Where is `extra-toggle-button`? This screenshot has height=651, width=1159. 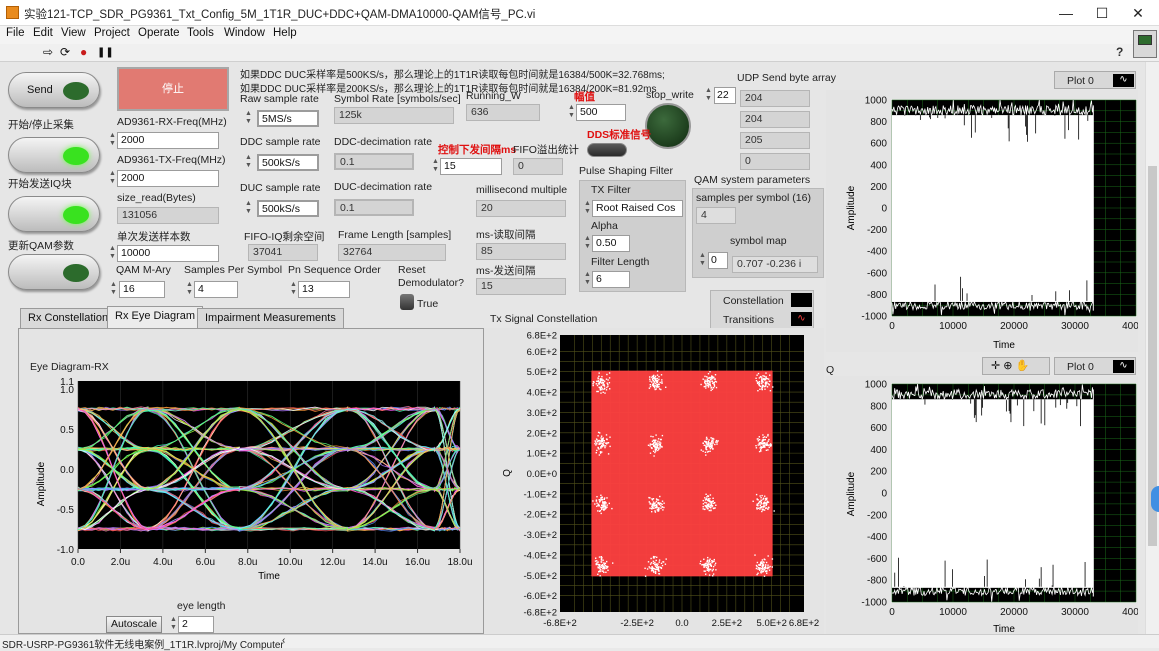
extra-toggle-button is located at coordinates (54, 272).